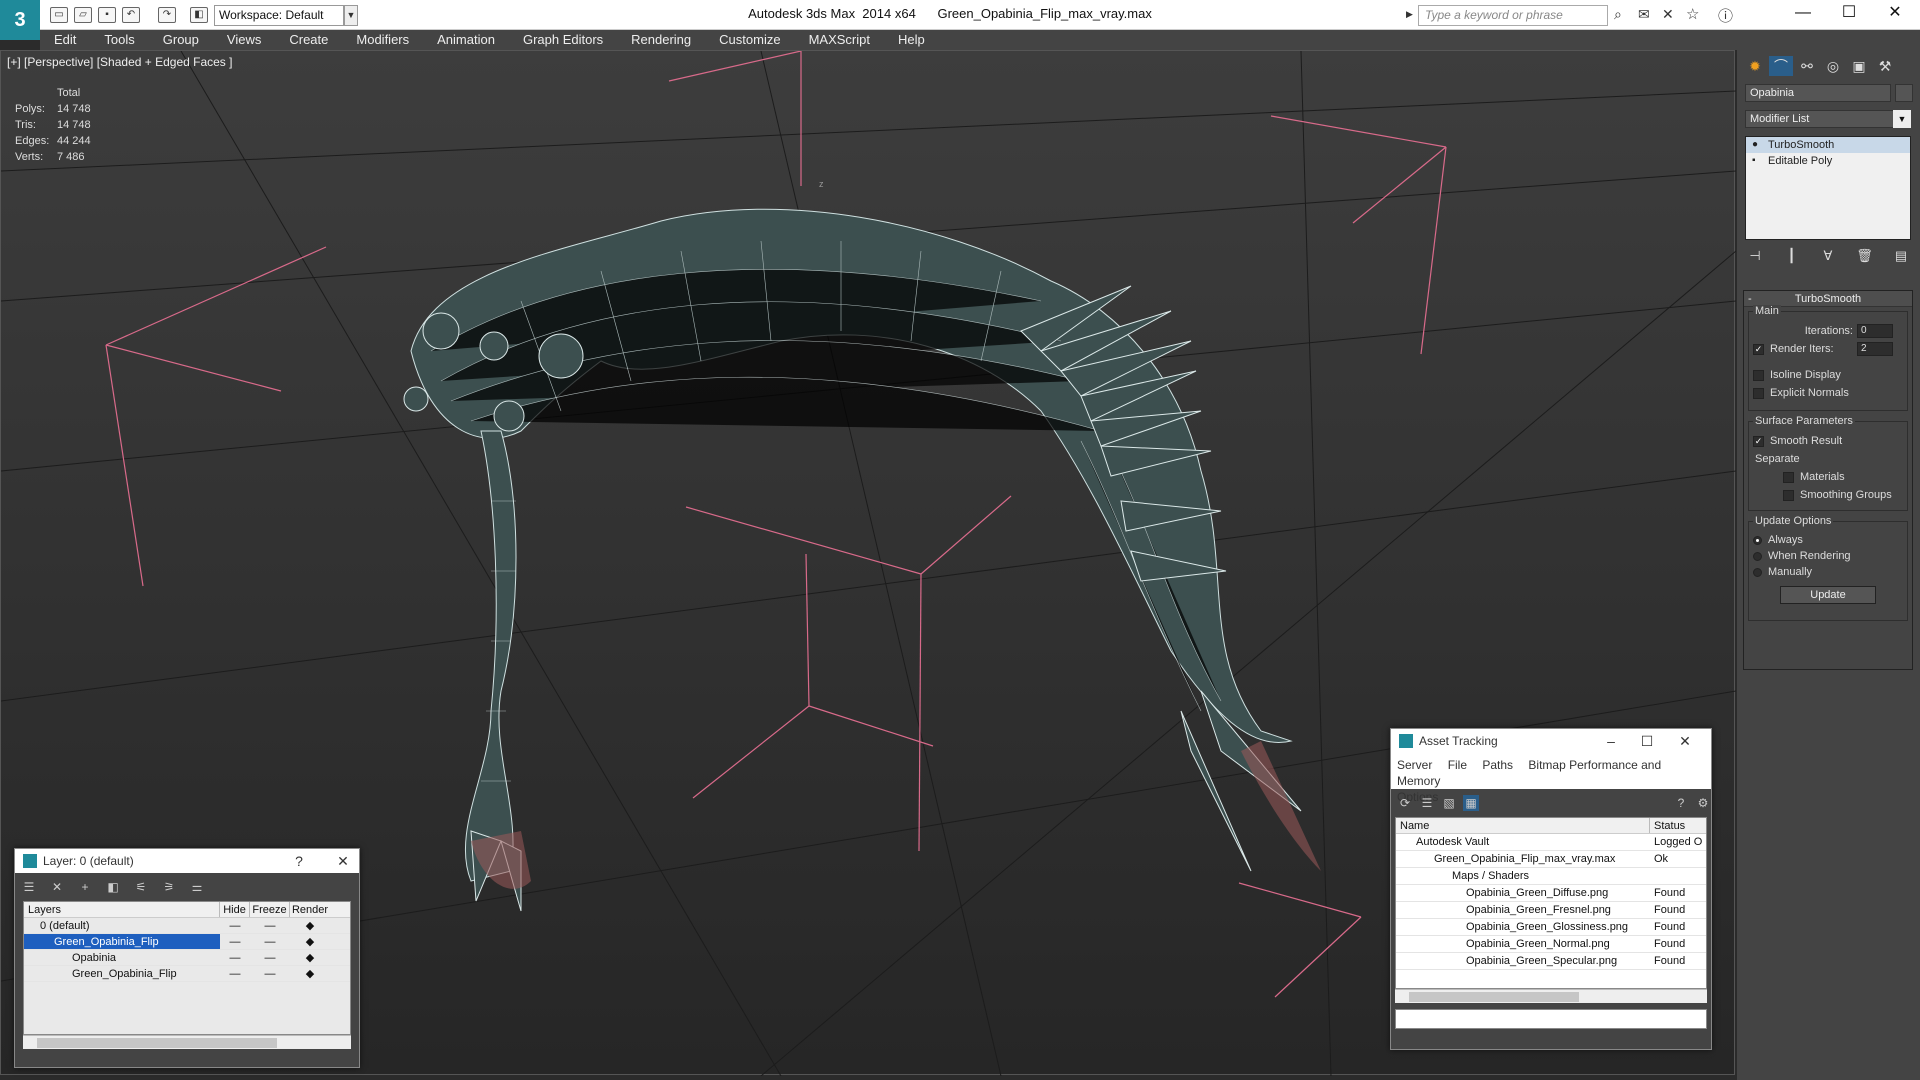 The image size is (1920, 1080). What do you see at coordinates (1457, 765) in the screenshot?
I see `menu-file: File` at bounding box center [1457, 765].